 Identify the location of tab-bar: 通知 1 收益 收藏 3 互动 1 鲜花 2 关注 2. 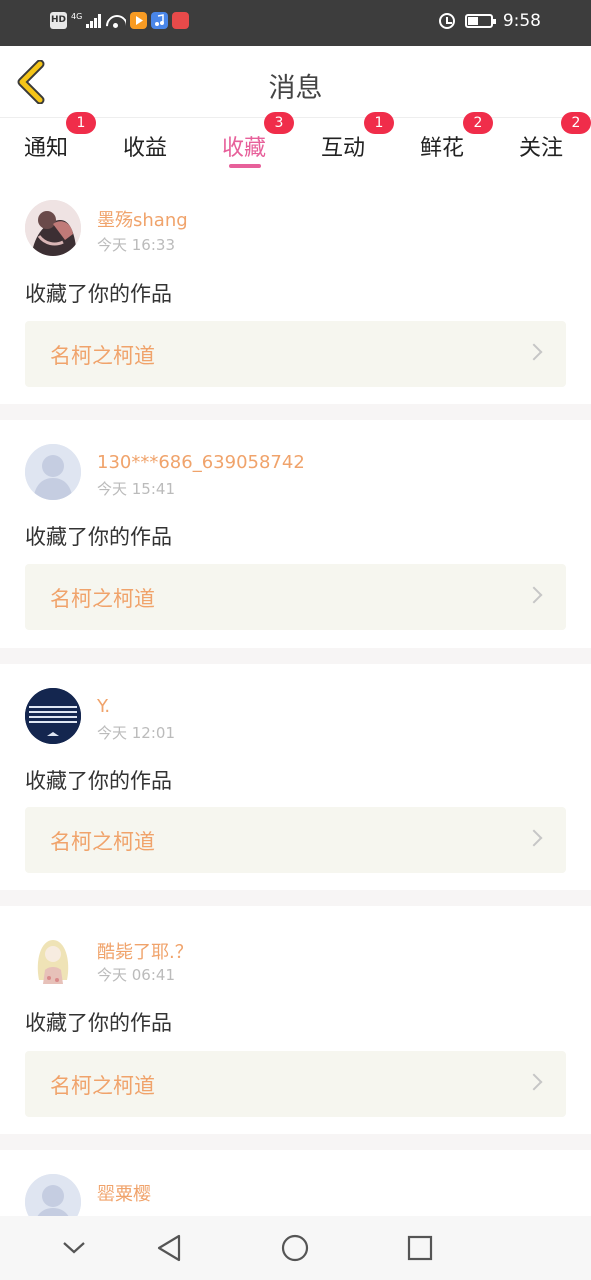
(295, 145).